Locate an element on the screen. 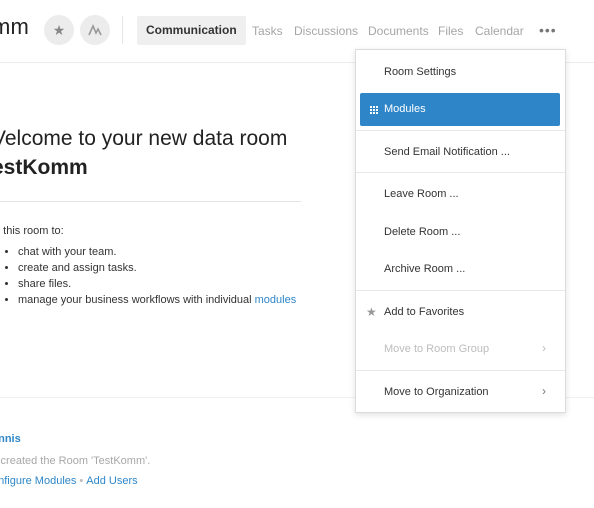  activity-icon is located at coordinates (95, 30).